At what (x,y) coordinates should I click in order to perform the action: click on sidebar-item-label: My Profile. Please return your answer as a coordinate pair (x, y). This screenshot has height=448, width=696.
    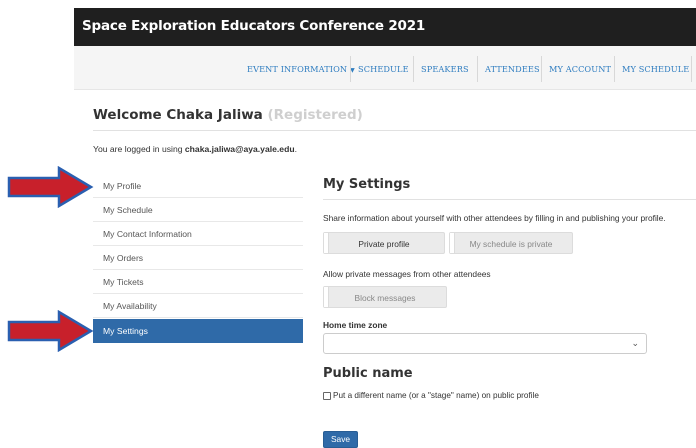
    Looking at the image, I should click on (122, 186).